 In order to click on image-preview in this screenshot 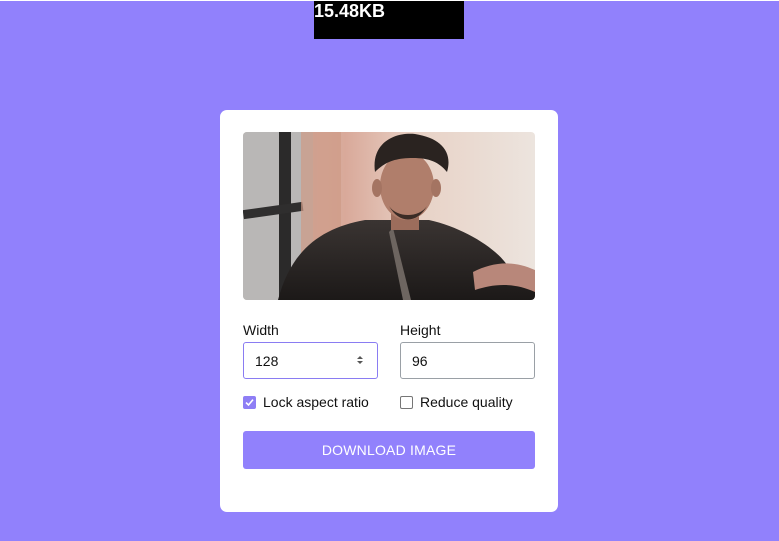, I will do `click(389, 216)`.